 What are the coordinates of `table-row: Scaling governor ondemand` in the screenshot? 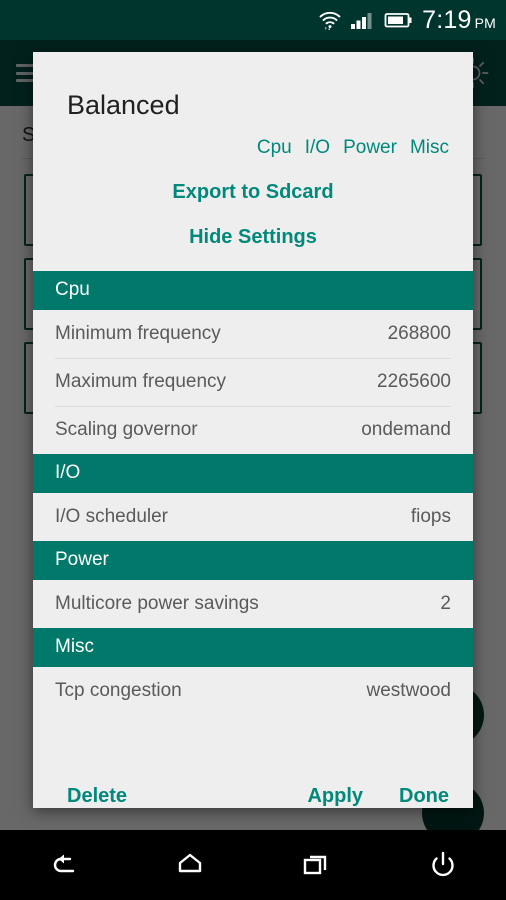 It's located at (253, 430).